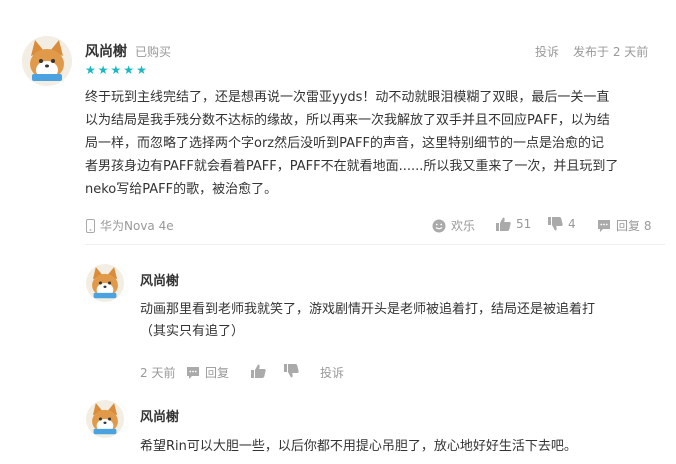 The width and height of the screenshot is (676, 464). I want to click on rating-stars: ★ ★ ★ ★ ★, so click(116, 70).